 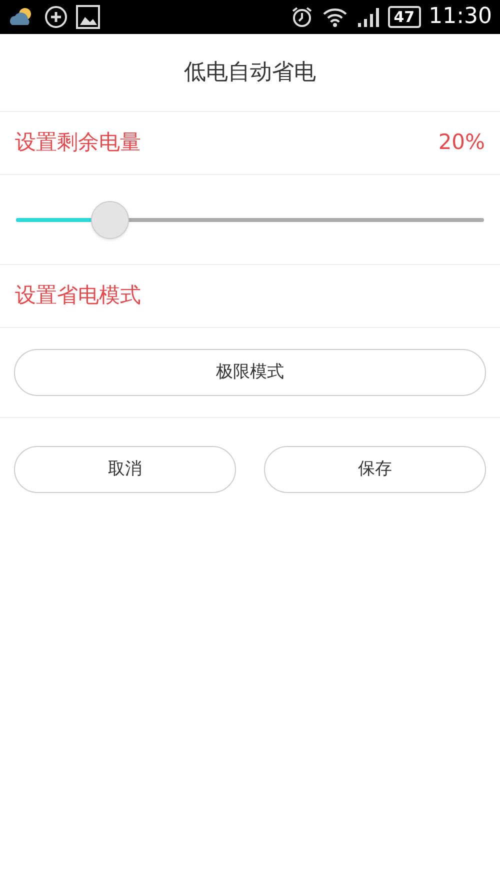 What do you see at coordinates (335, 17) in the screenshot?
I see `wifi-icon` at bounding box center [335, 17].